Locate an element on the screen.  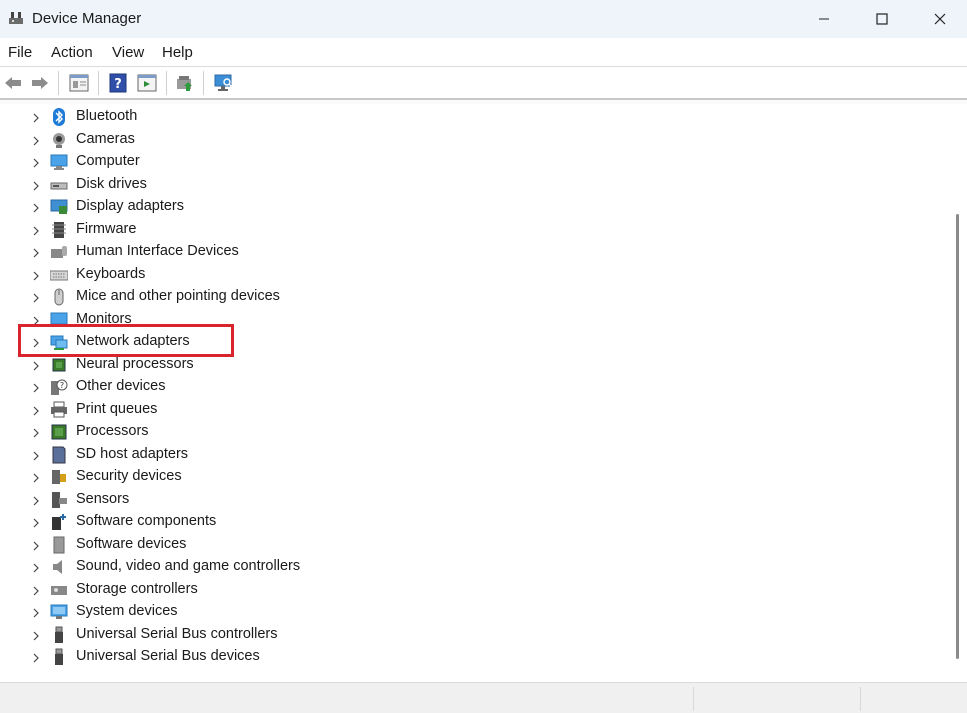
tree-item-label: System devices is located at coordinates (127, 611).